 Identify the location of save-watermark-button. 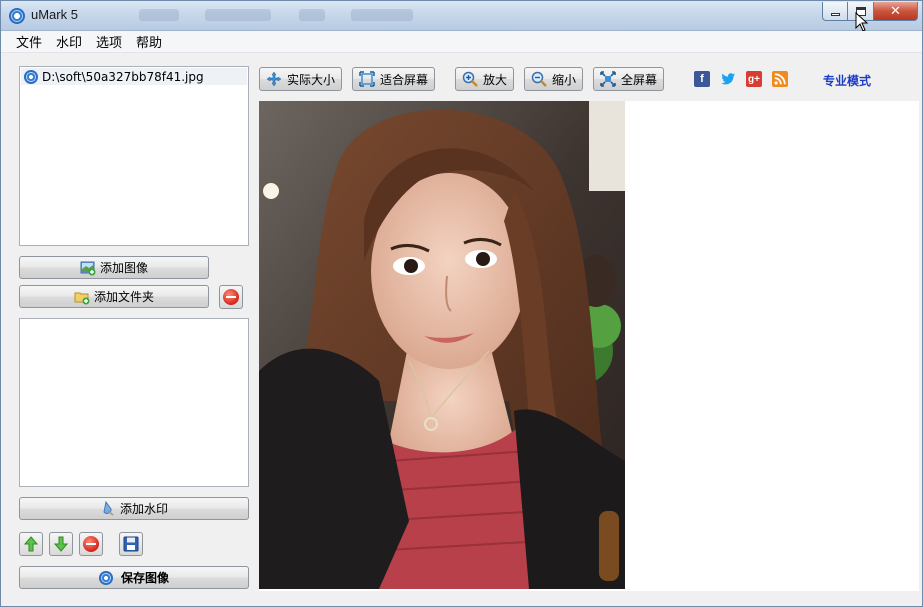
(131, 544).